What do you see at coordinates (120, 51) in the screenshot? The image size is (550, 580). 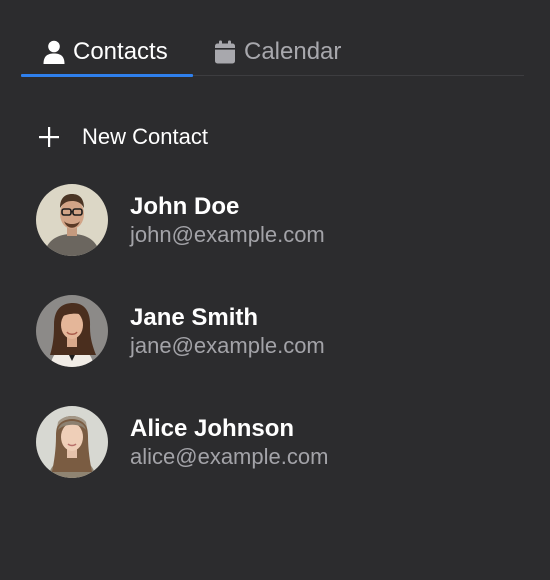 I see `tab-contacts-label: Contacts` at bounding box center [120, 51].